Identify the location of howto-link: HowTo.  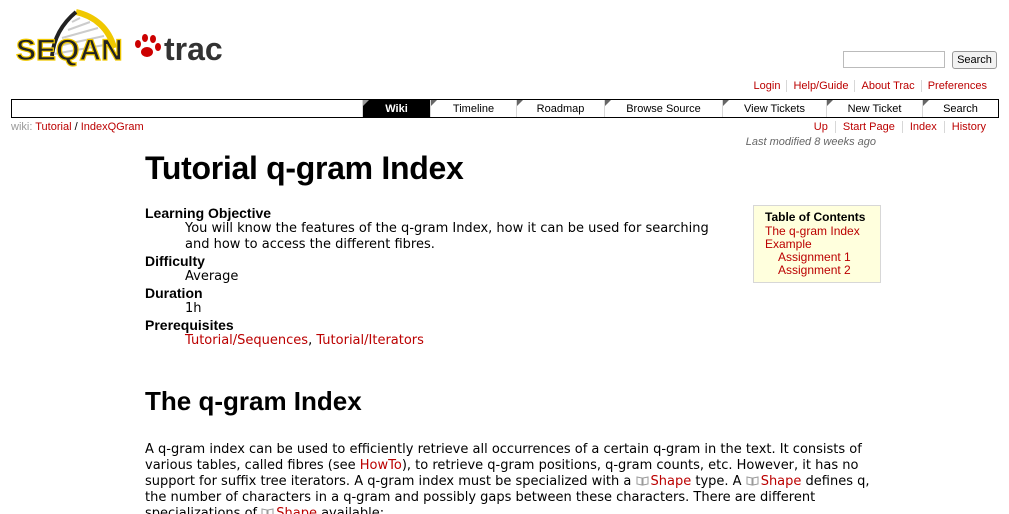
(381, 465).